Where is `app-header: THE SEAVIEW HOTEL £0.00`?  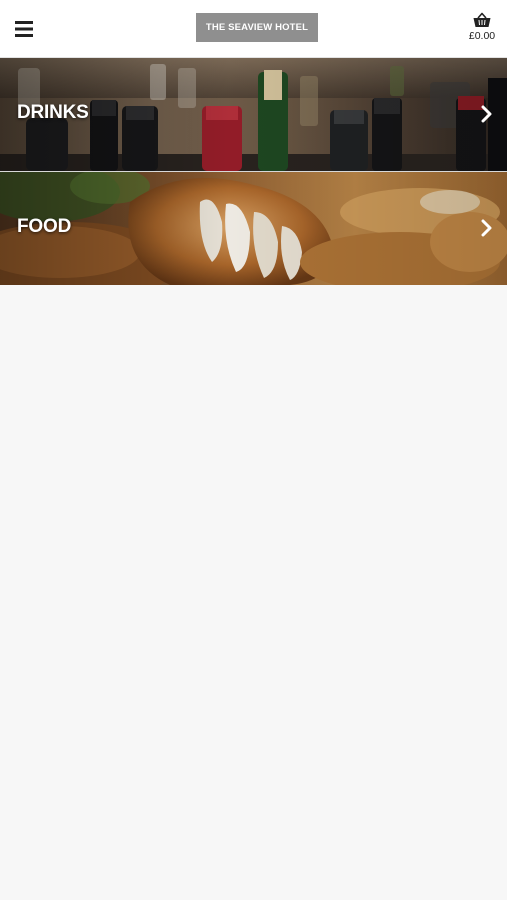 app-header: THE SEAVIEW HOTEL £0.00 is located at coordinates (253, 29).